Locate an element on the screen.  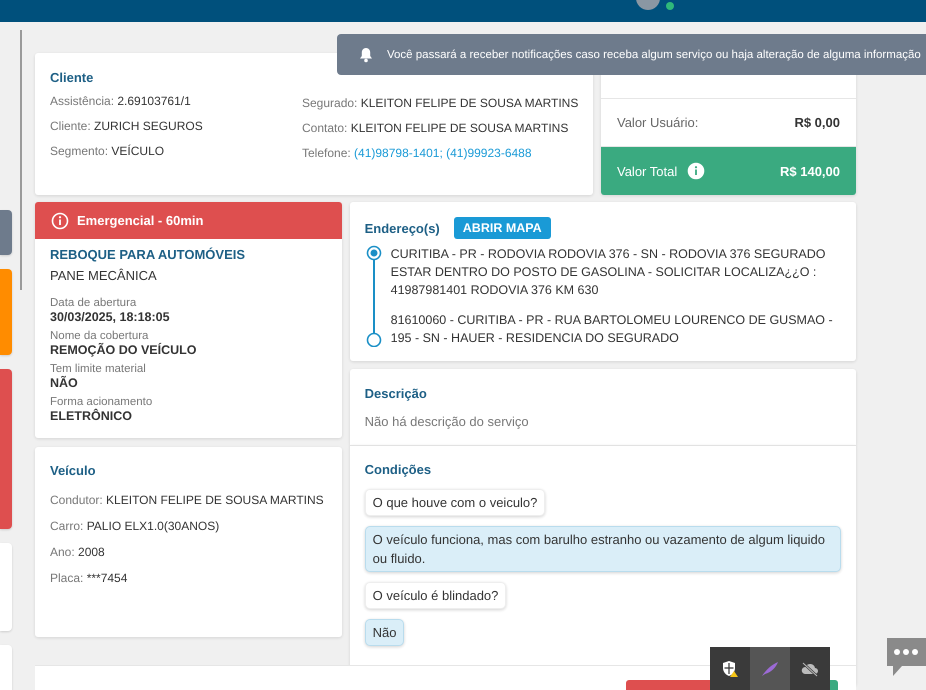
notification-text: Você passará a receber notificações caso receba algum serviço ou haja alteração de alguma informação is located at coordinates (654, 54).